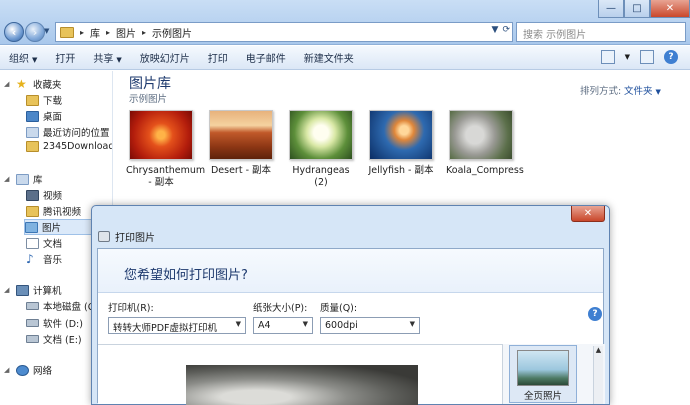  Describe the element at coordinates (543, 374) in the screenshot. I see `layout-full-page-photo: 全页照片` at that location.